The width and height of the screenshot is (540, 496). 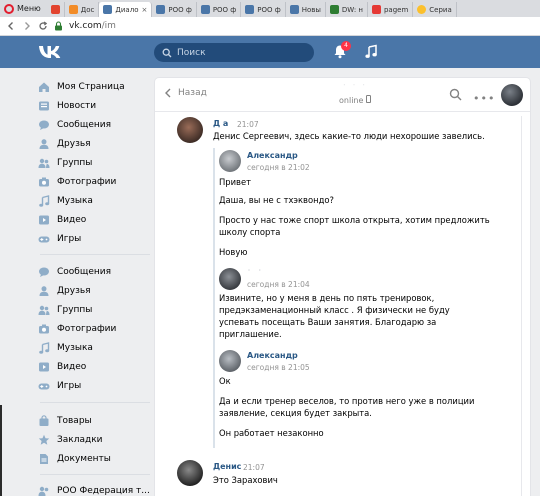 What do you see at coordinates (355, 88) in the screenshot?
I see `peer-name: ˙ ˙ ˙` at bounding box center [355, 88].